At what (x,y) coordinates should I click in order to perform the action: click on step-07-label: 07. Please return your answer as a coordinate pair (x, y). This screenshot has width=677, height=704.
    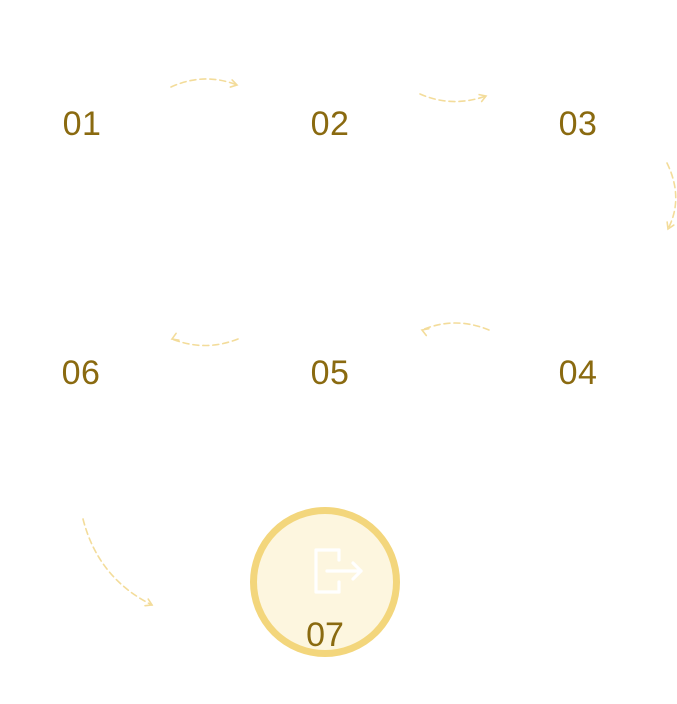
    Looking at the image, I should click on (325, 635).